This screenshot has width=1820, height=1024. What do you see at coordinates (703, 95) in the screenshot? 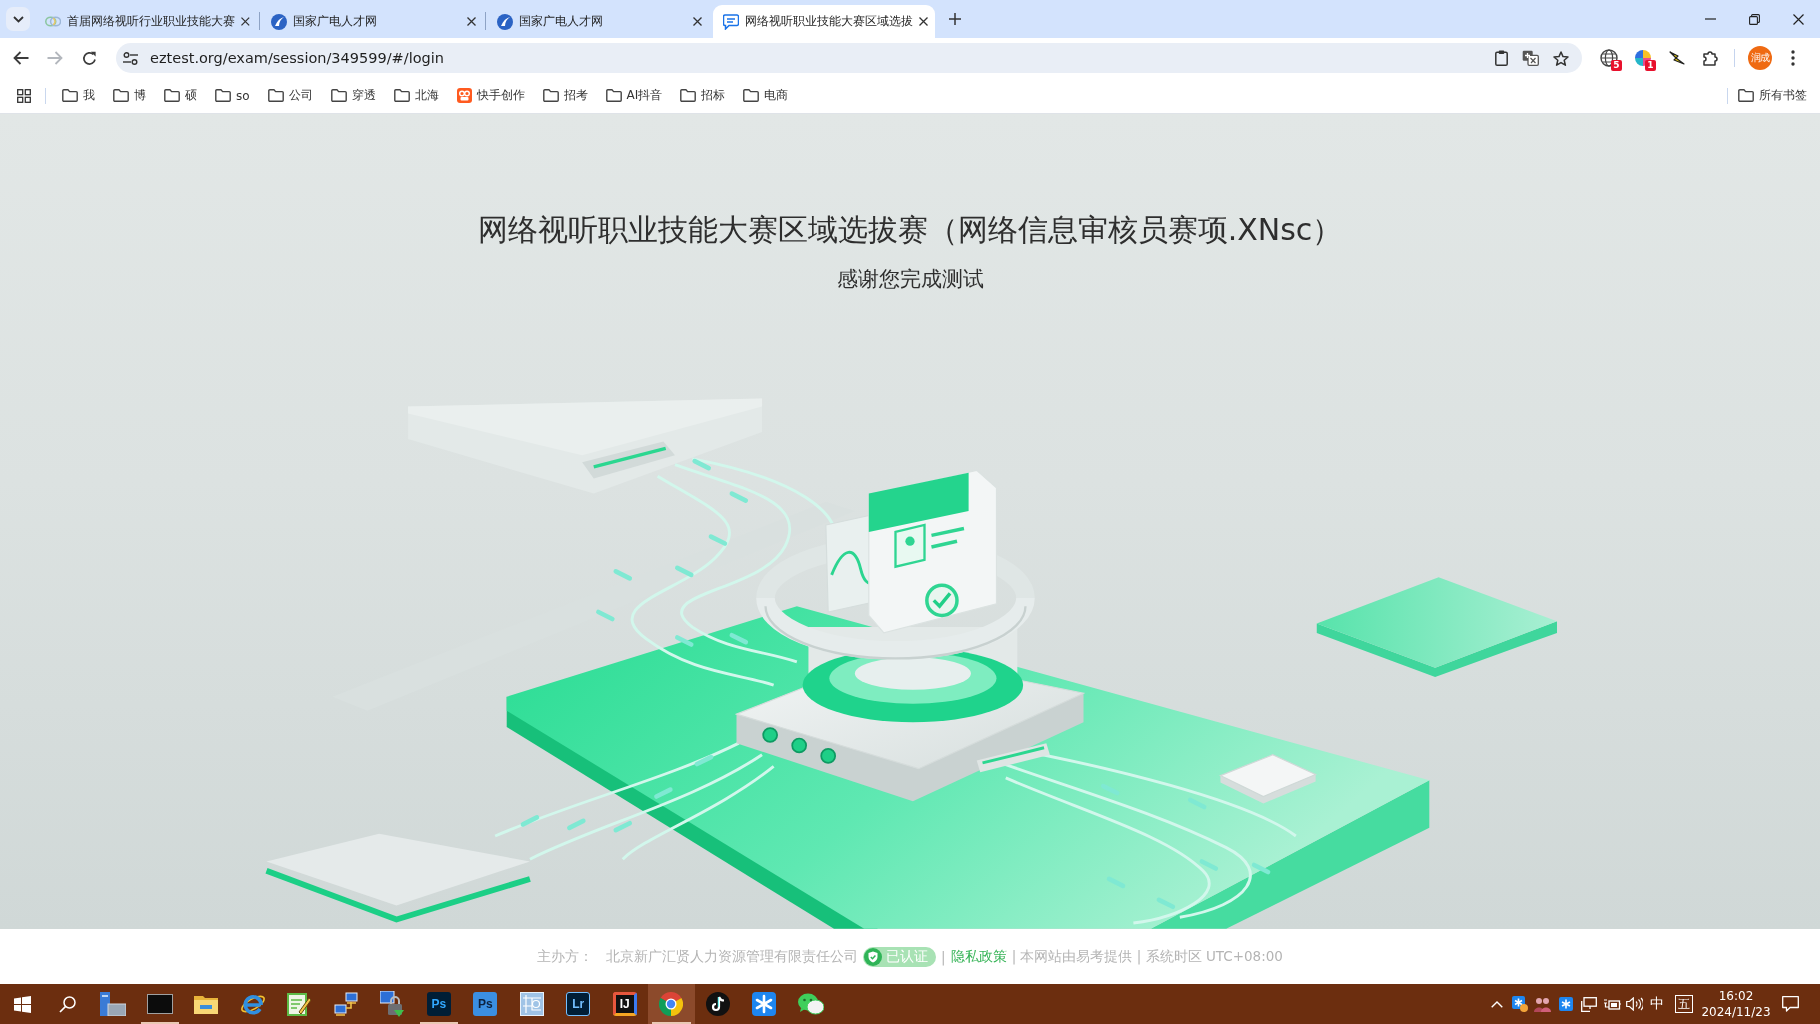
I see `bookmark-item: 招标` at bounding box center [703, 95].